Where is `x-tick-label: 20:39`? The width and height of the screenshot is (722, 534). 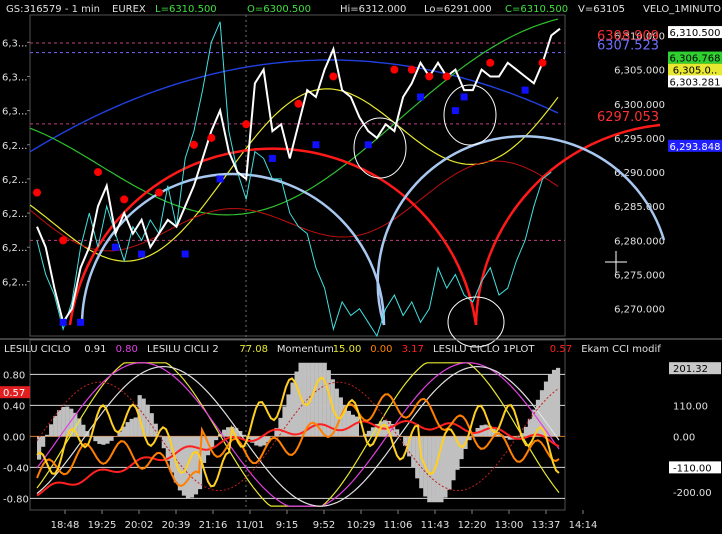
x-tick-label: 20:39 is located at coordinates (176, 525).